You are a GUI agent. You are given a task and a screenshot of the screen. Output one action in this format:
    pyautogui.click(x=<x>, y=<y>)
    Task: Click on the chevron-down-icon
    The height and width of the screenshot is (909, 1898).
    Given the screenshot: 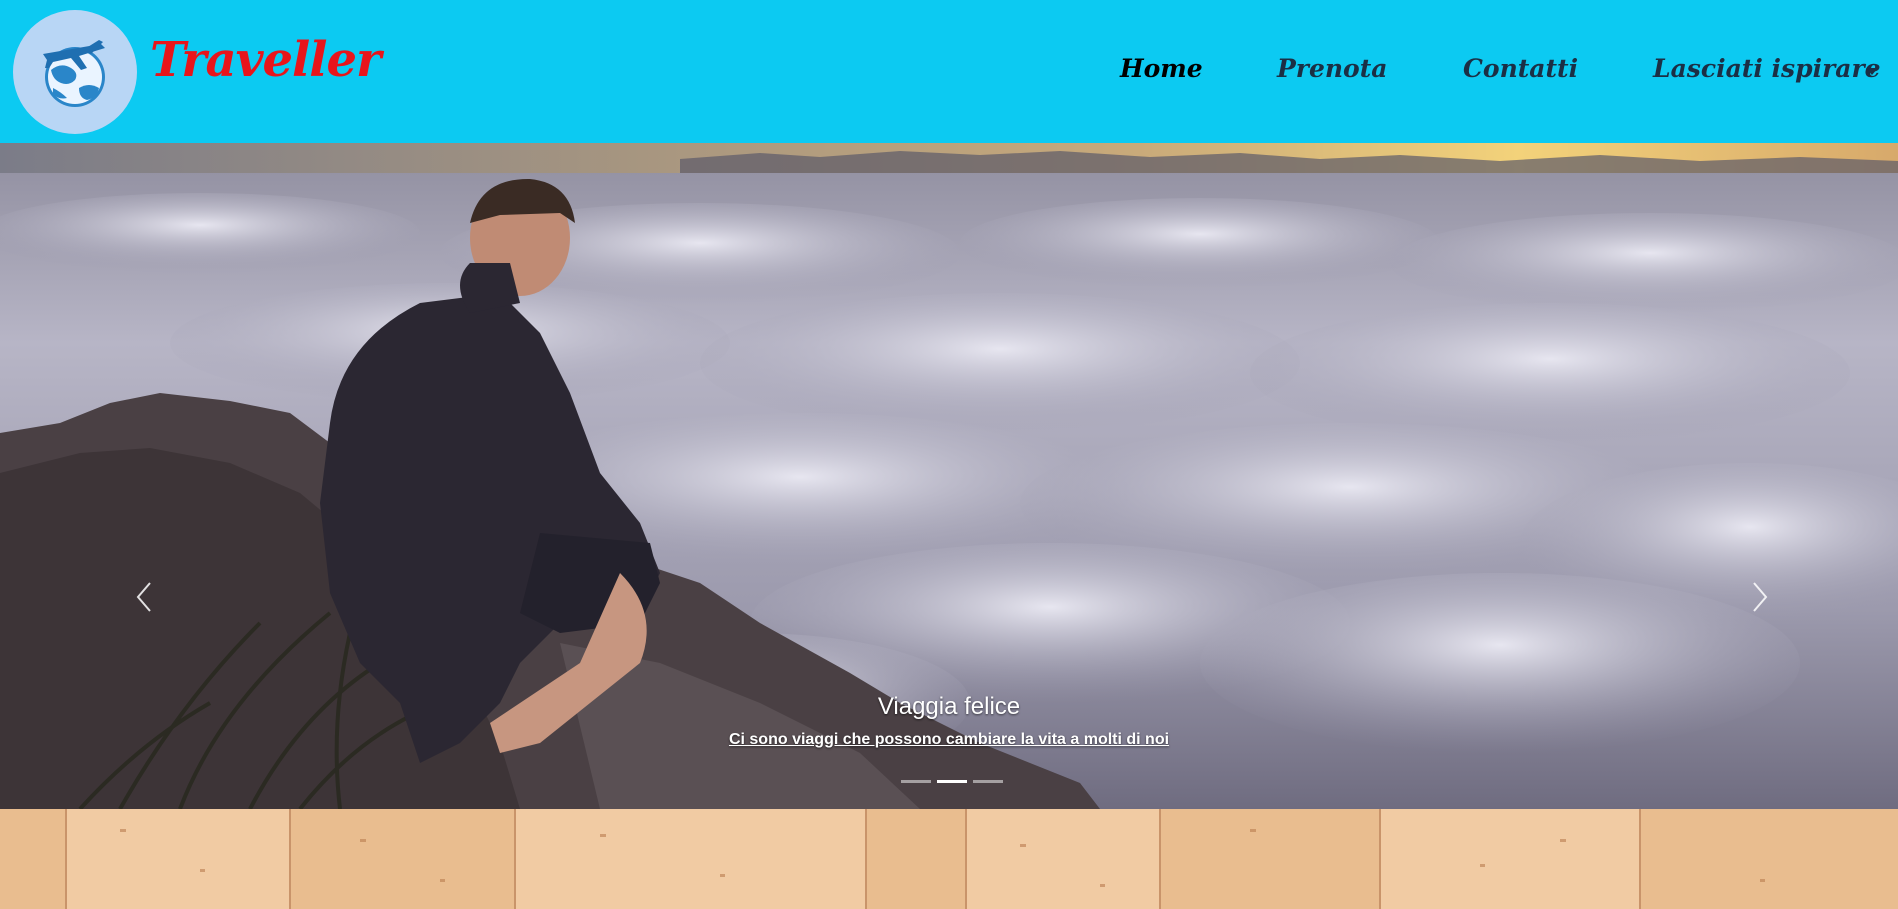 What is the action you would take?
    pyautogui.click(x=1872, y=71)
    